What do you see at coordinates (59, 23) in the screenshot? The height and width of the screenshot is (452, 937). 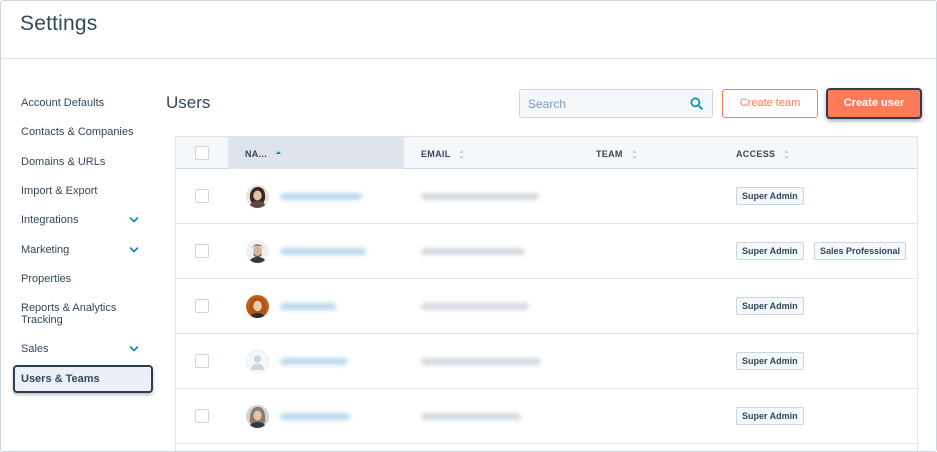 I see `page-title: Settings` at bounding box center [59, 23].